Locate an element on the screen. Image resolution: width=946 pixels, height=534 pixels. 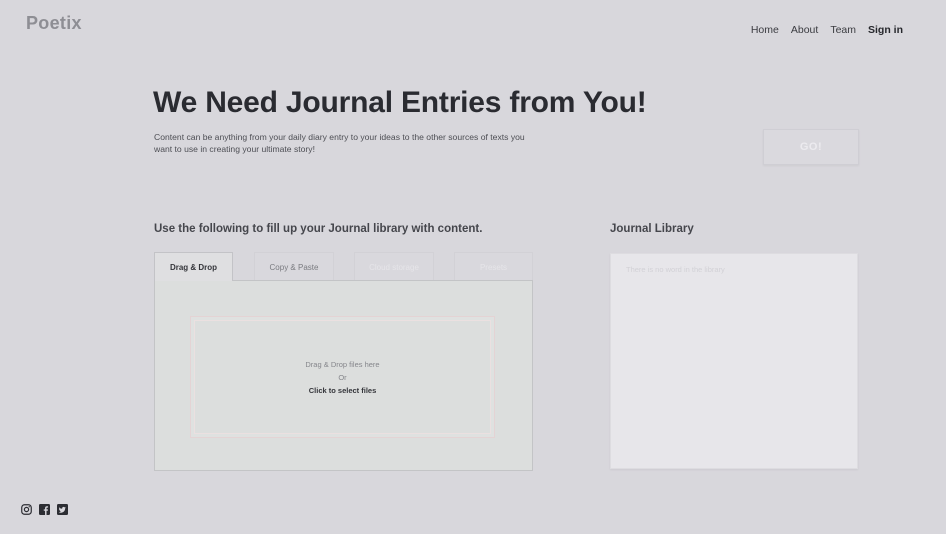
social-links is located at coordinates (44, 509).